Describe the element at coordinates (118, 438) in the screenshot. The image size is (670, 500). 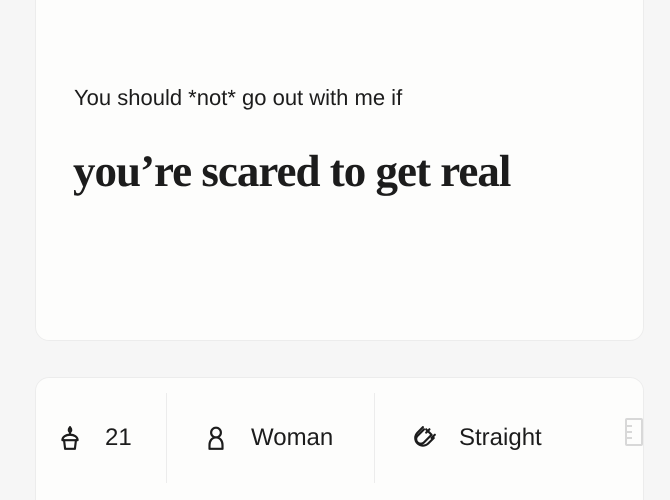
I see `vital-label: 21` at that location.